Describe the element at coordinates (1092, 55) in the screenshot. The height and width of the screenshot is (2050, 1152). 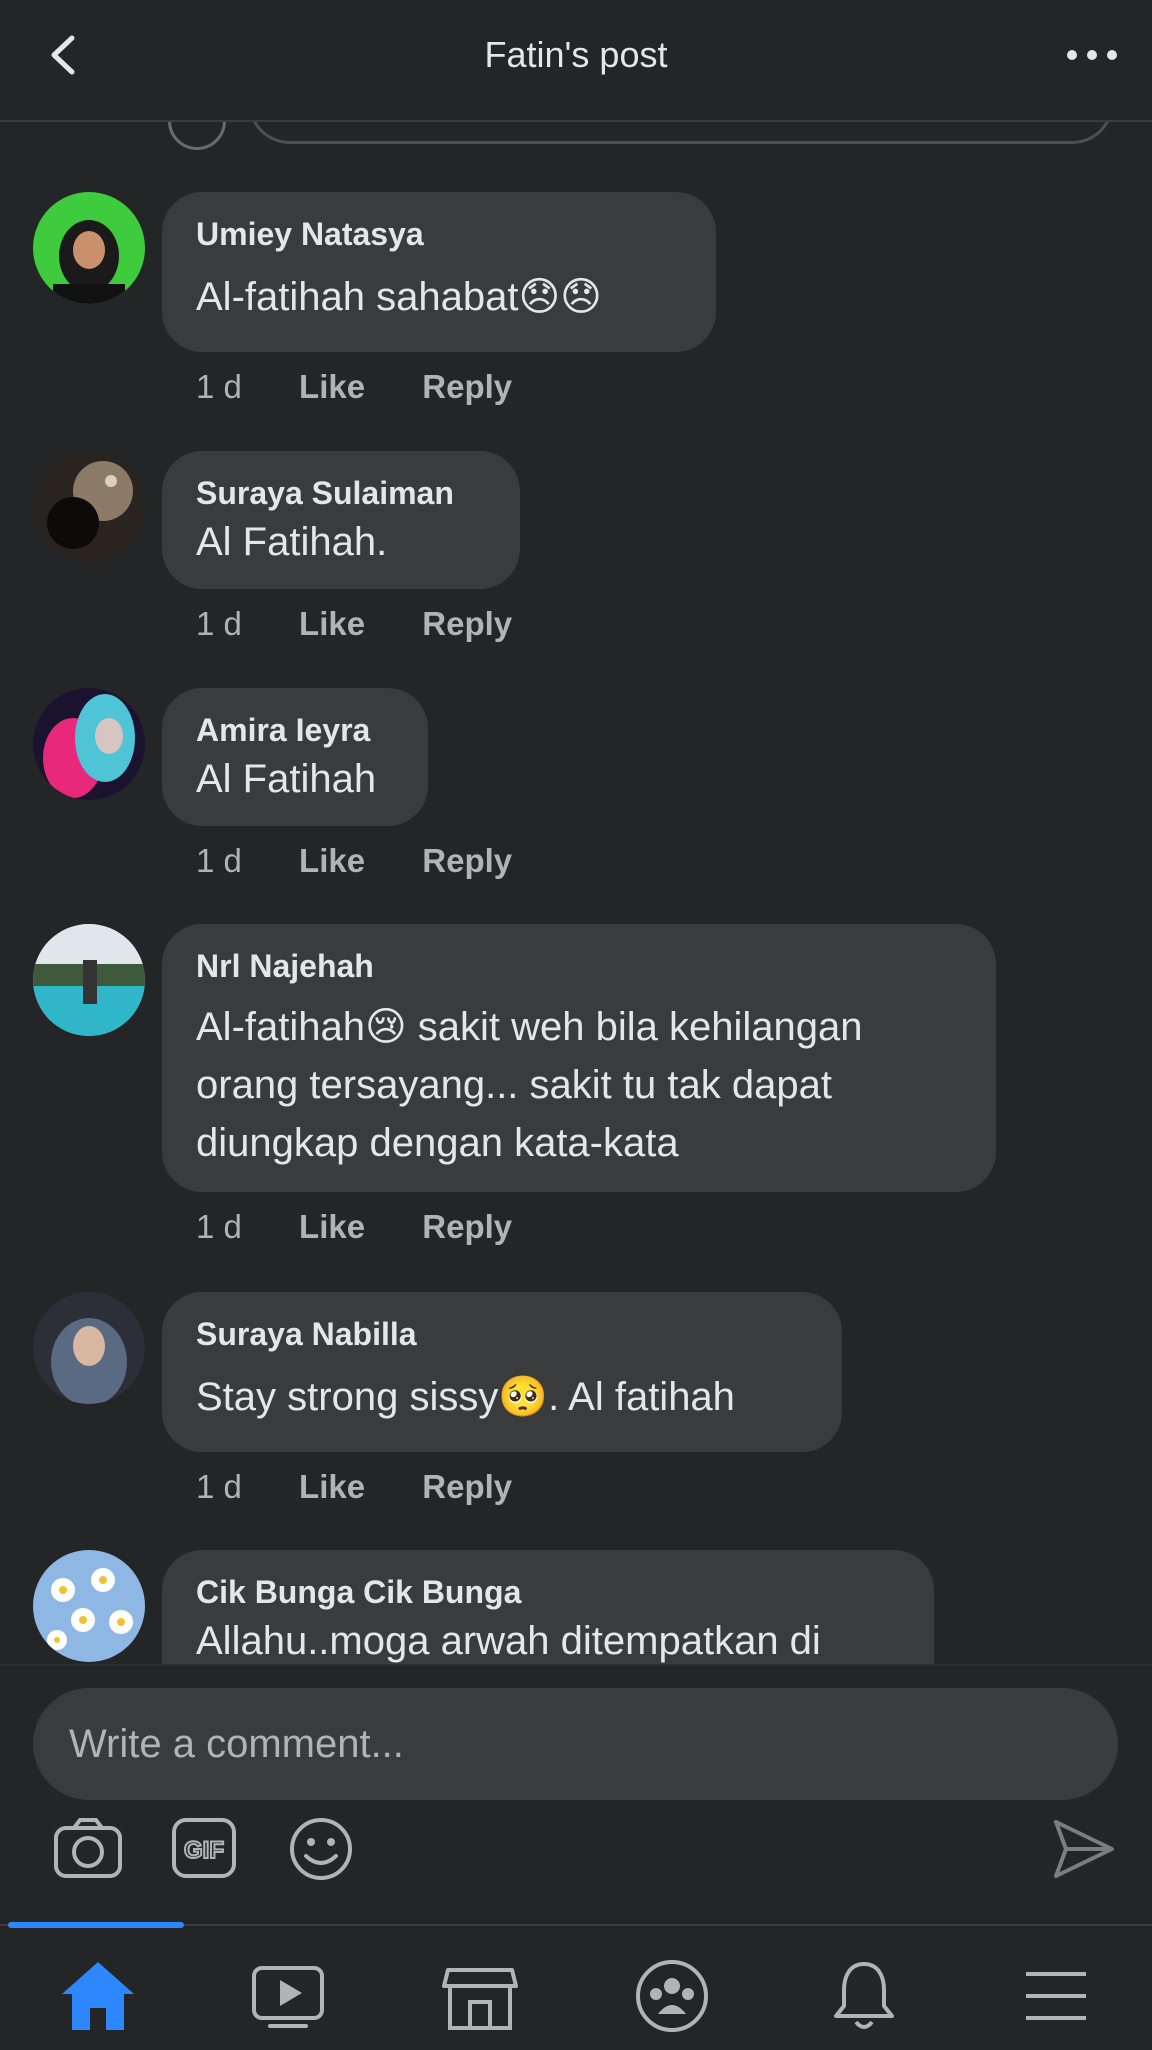
I see `more-options-icon` at that location.